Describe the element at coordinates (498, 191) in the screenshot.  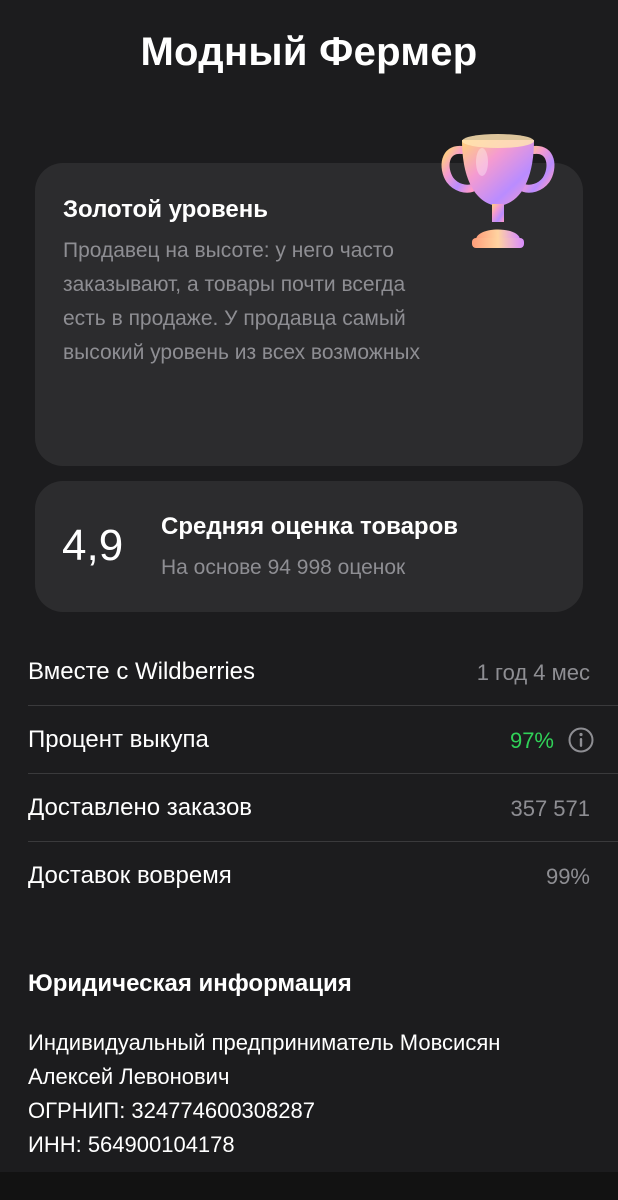
I see `trophy-icon` at that location.